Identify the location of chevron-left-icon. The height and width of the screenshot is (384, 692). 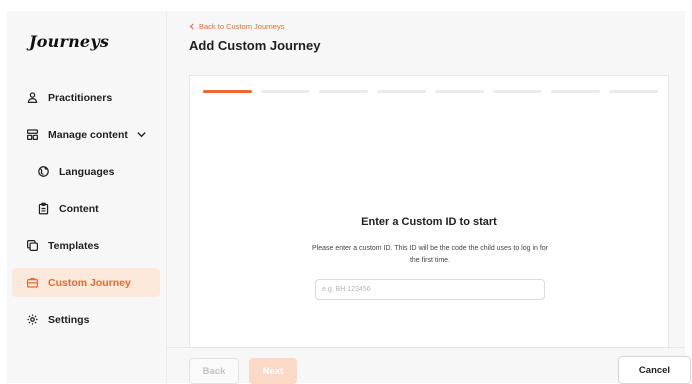
(192, 26).